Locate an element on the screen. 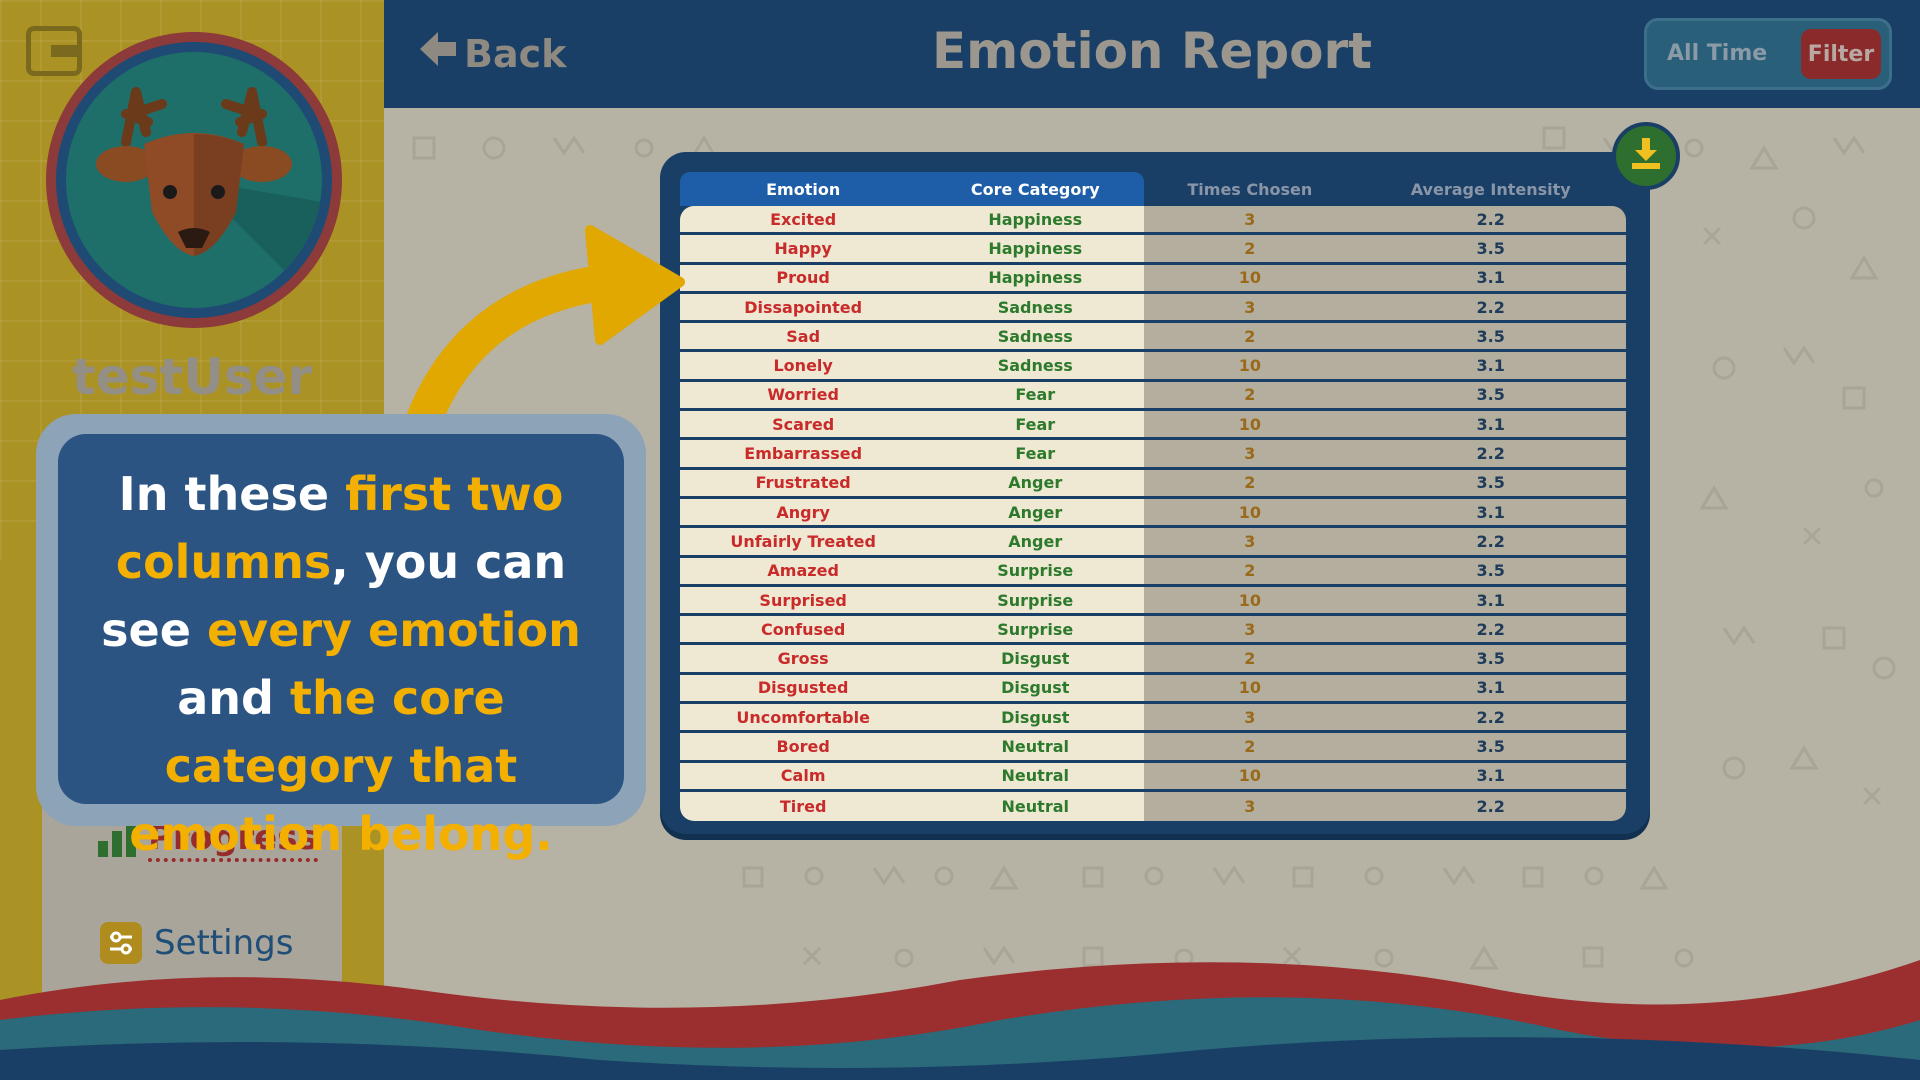 The width and height of the screenshot is (1920, 1080). cell-emotion: Excited is located at coordinates (803, 221).